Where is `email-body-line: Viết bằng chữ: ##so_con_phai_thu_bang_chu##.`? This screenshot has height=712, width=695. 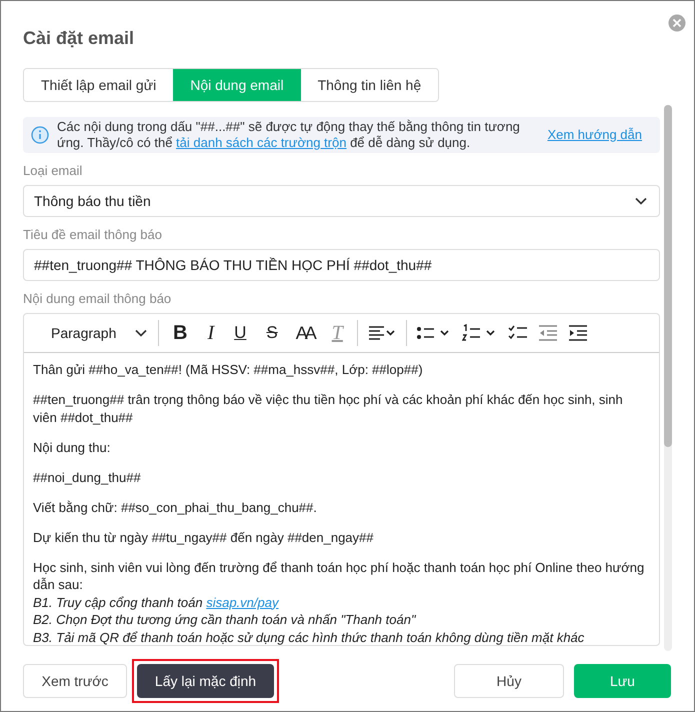
email-body-line: Viết bằng chữ: ##so_con_phai_thu_bang_chu##. is located at coordinates (175, 507).